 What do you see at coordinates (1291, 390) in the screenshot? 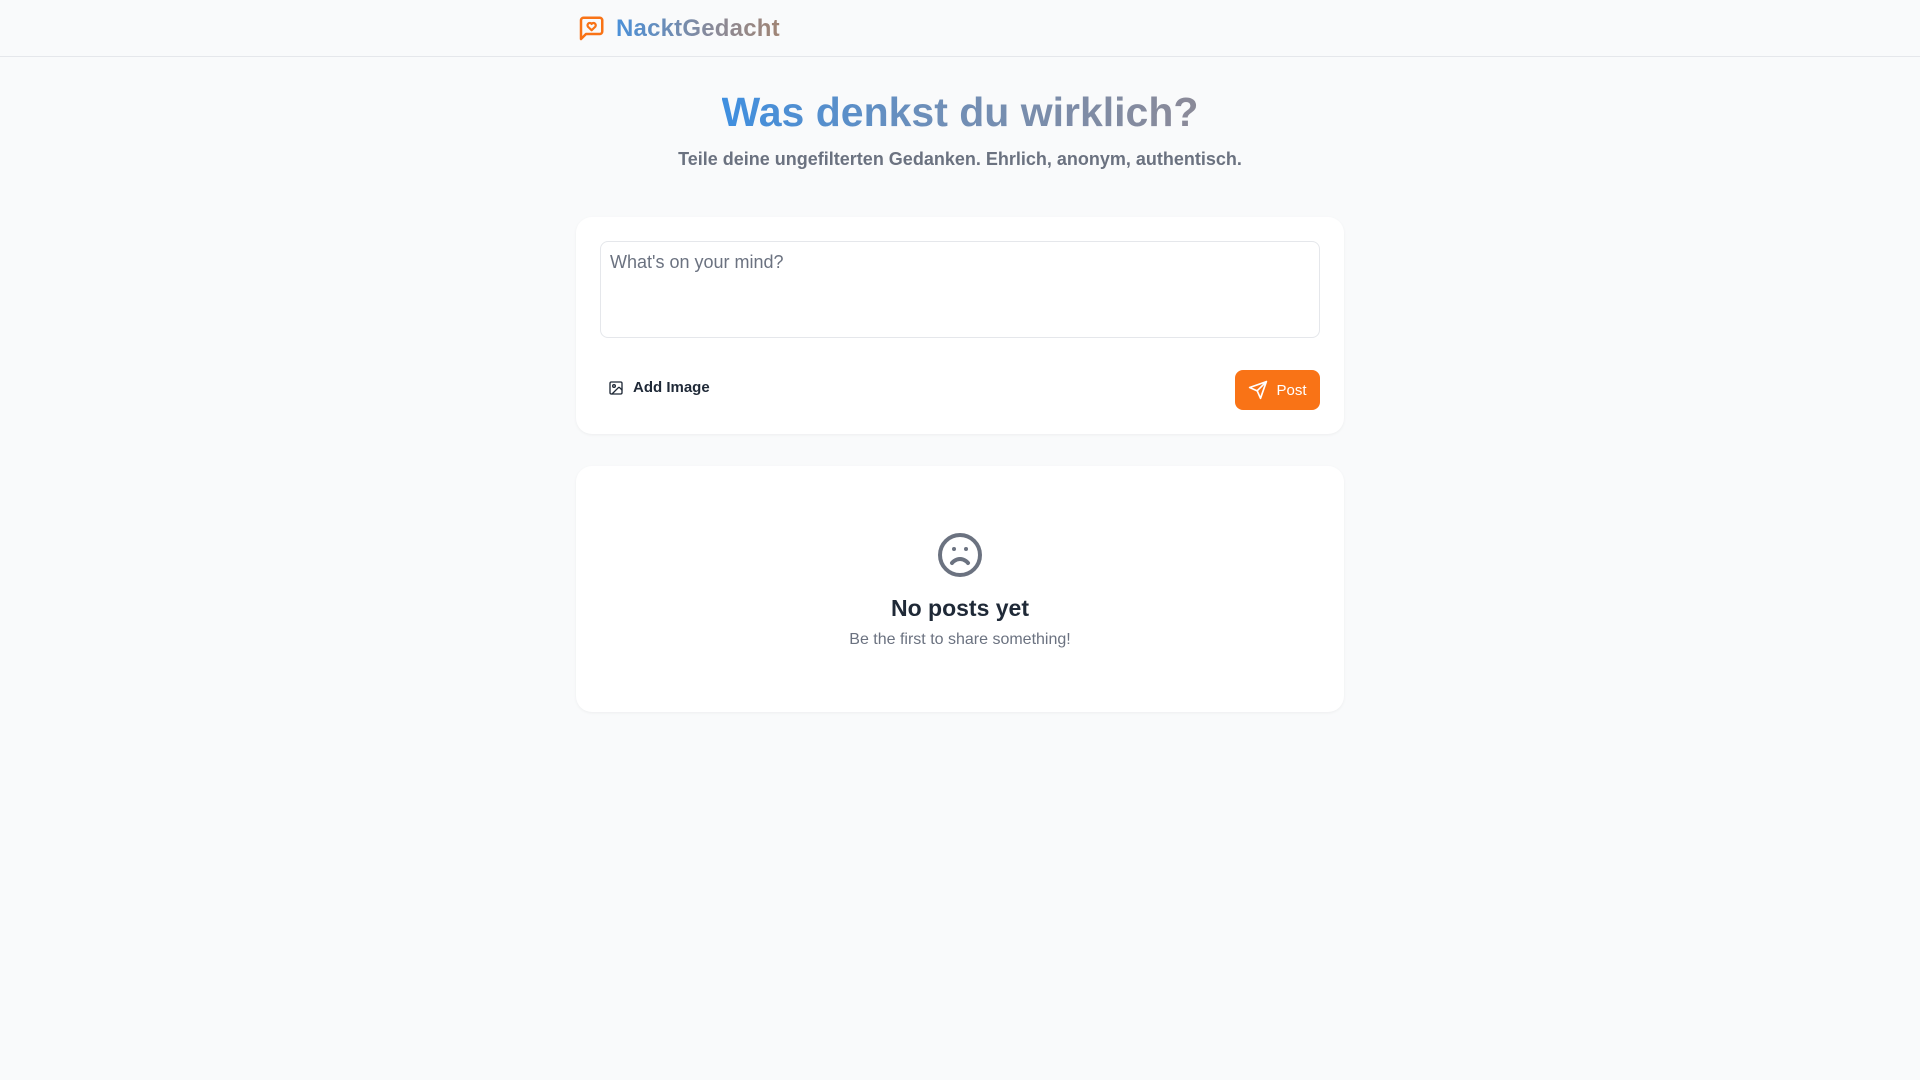
I see `post-button-label: Post` at bounding box center [1291, 390].